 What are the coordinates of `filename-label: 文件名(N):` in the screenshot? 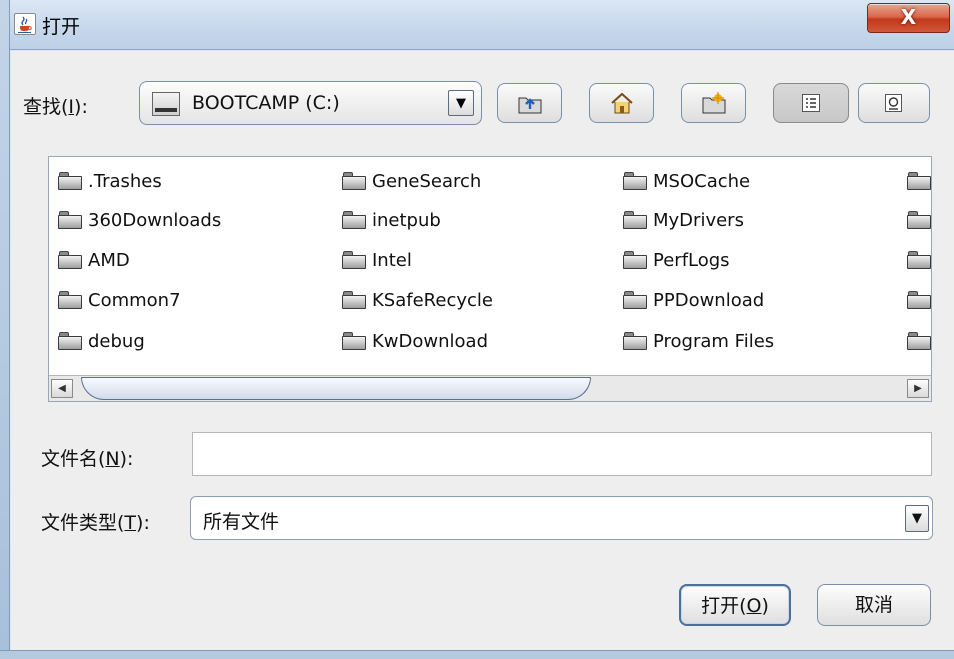 It's located at (87, 459).